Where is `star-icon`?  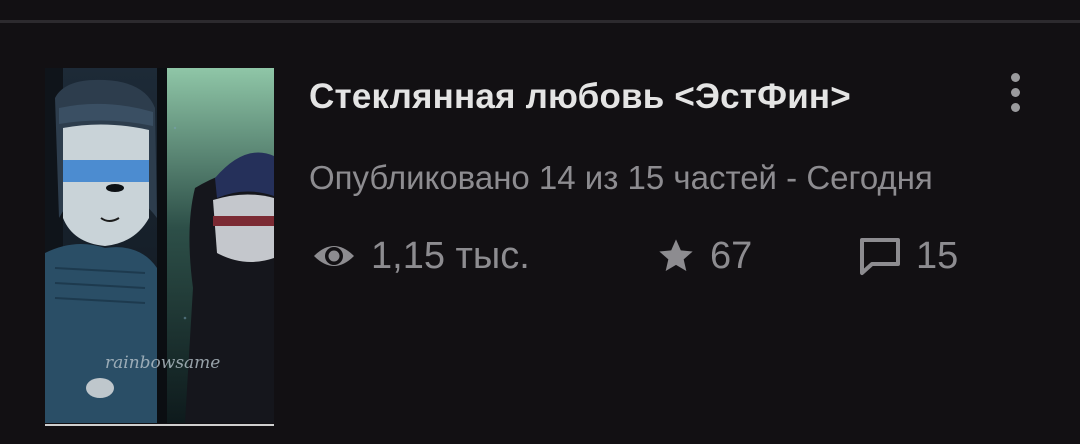 star-icon is located at coordinates (676, 256).